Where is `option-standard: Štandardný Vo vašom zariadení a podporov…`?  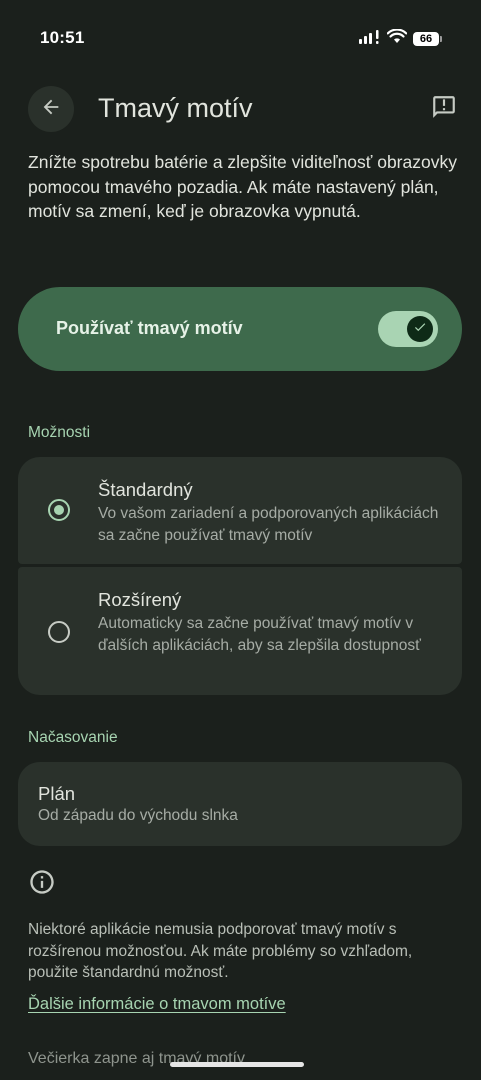
option-standard: Štandardný Vo vašom zariadení a podporov… is located at coordinates (240, 510).